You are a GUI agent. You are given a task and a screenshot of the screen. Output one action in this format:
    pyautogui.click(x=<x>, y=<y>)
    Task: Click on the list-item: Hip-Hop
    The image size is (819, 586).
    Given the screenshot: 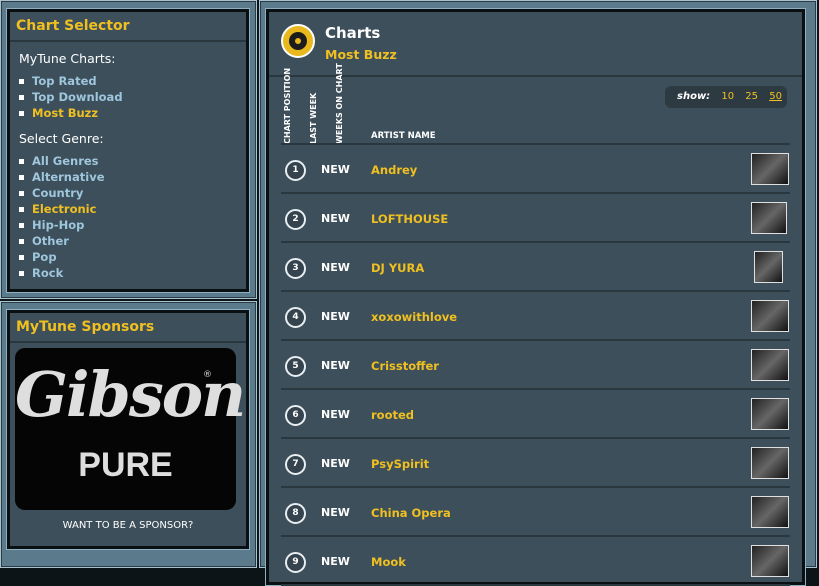 What is the action you would take?
    pyautogui.click(x=57, y=226)
    